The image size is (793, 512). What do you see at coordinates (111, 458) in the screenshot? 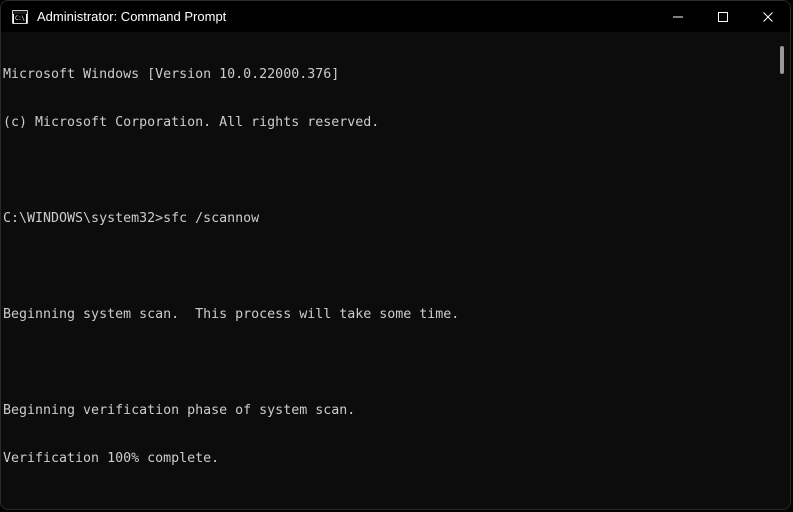
I see `console-line: Verification 100% complete.` at bounding box center [111, 458].